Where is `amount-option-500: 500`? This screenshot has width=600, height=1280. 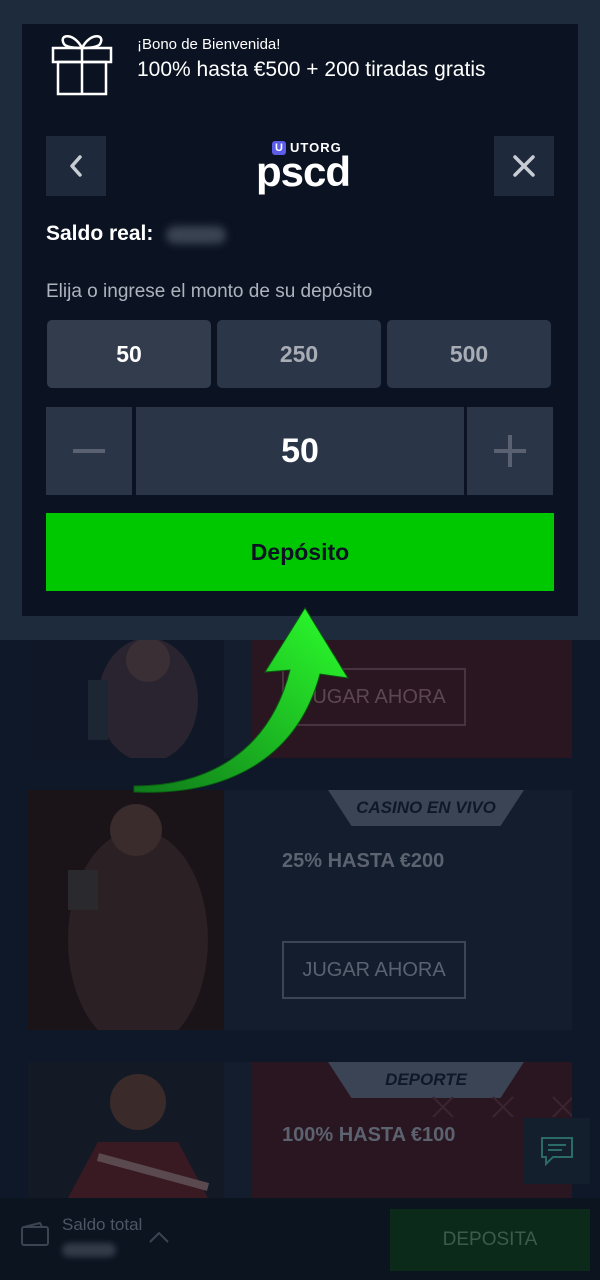
amount-option-500: 500 is located at coordinates (469, 354).